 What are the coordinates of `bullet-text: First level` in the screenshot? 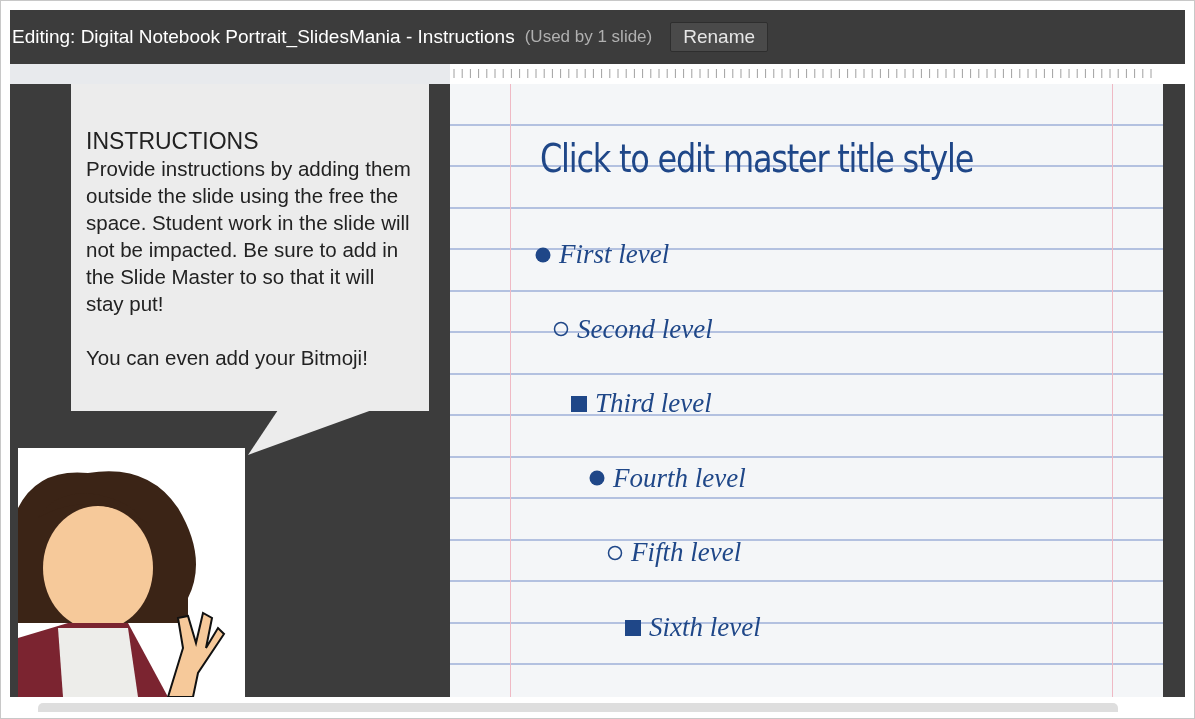 It's located at (614, 254).